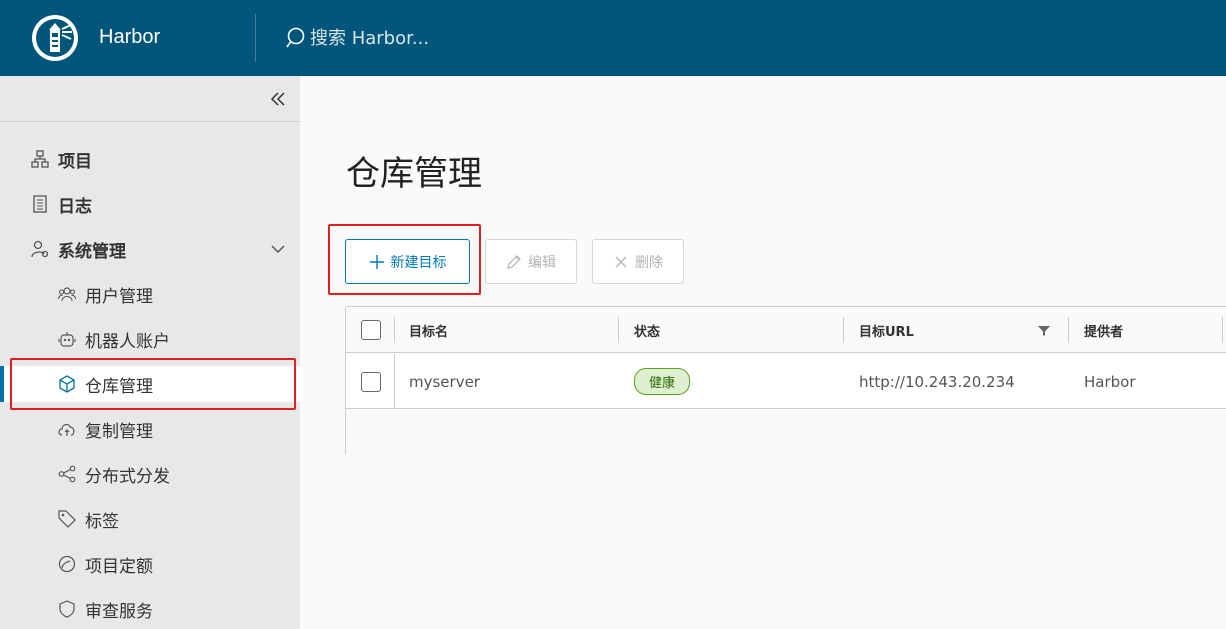 This screenshot has height=629, width=1226. What do you see at coordinates (886, 330) in the screenshot?
I see `column-header-url: 目标URL` at bounding box center [886, 330].